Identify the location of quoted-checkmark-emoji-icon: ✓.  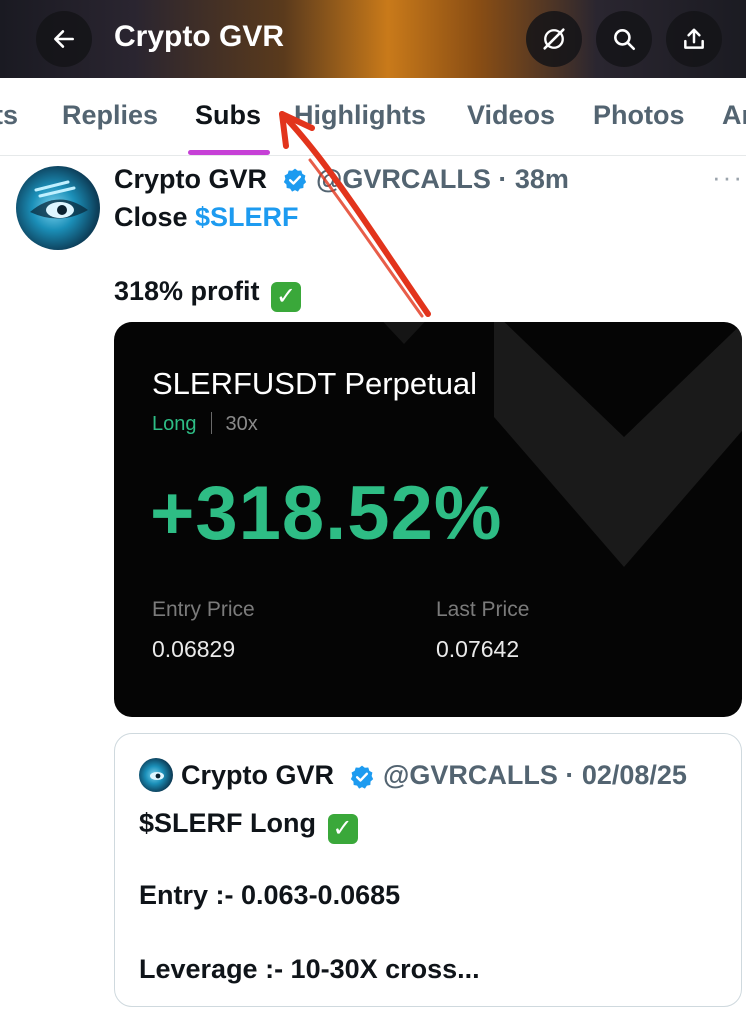
(342, 829).